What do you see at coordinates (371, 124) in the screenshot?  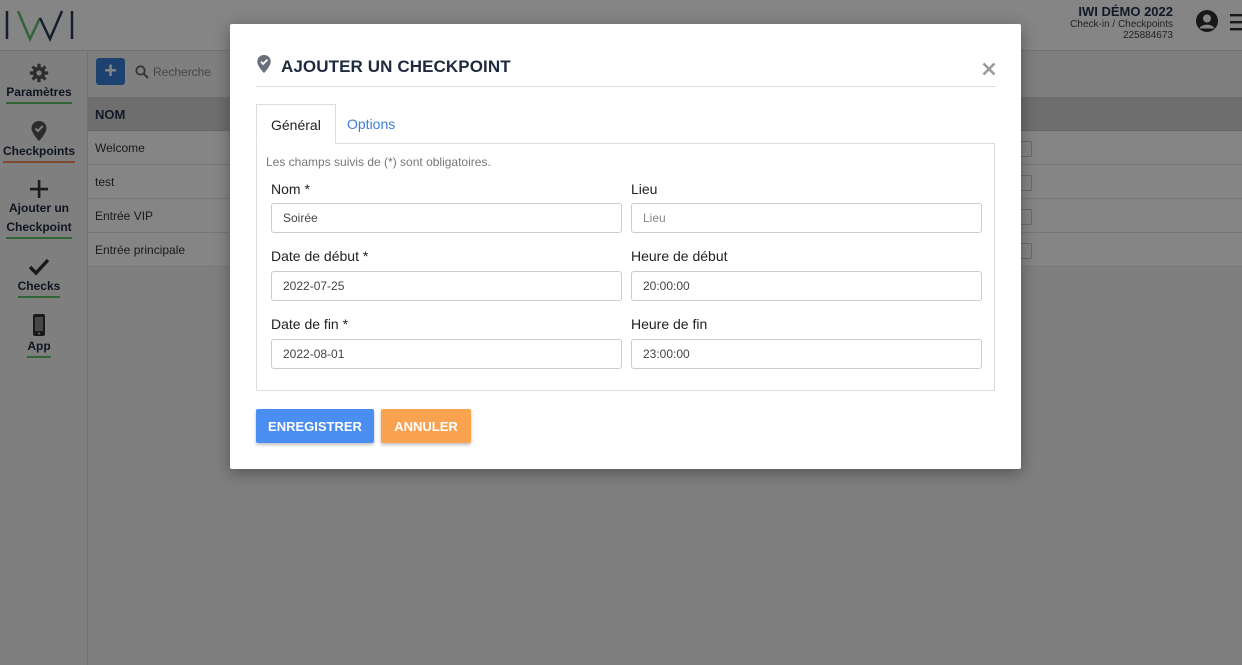 I see `tab-options: Options` at bounding box center [371, 124].